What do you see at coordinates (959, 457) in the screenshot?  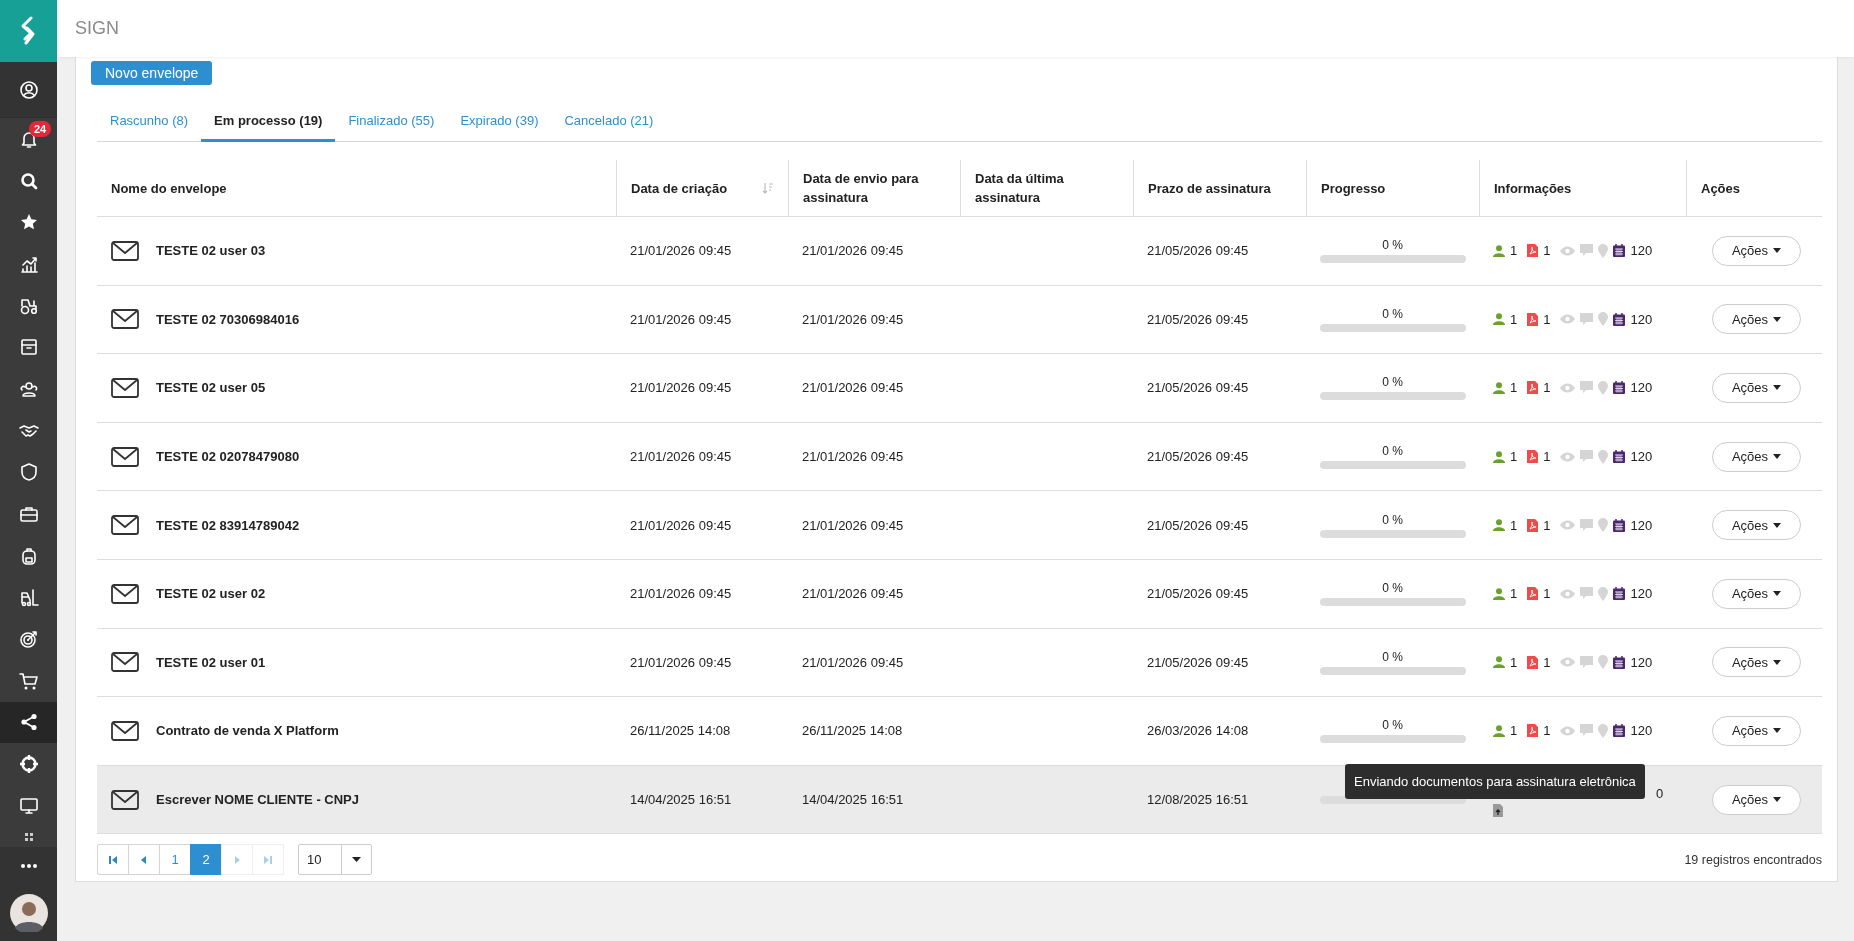 I see `table-row: TESTE 02 02078479080 21/01/2026 09:45 21/01/2026 09:45 21/05/2026 09:45 0 % 1 1 120 Ações` at bounding box center [959, 457].